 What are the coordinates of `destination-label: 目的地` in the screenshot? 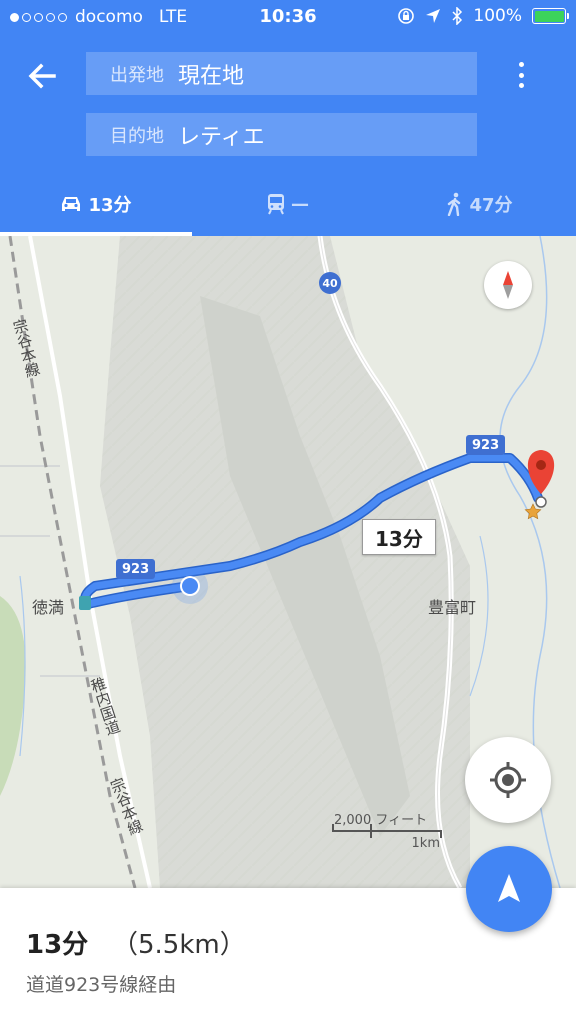 It's located at (137, 136).